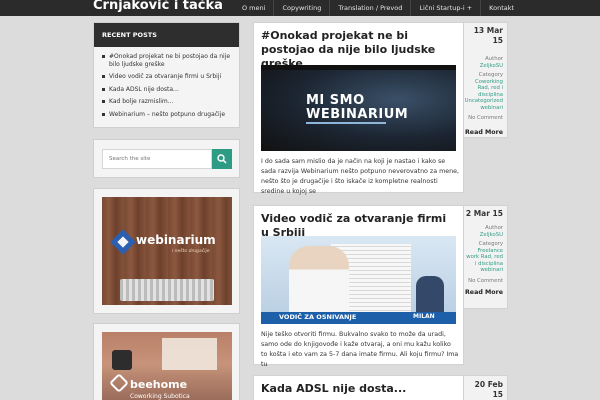 Image resolution: width=600 pixels, height=400 pixels. I want to click on beehome-banner: beehome Coworking Subotica, so click(167, 366).